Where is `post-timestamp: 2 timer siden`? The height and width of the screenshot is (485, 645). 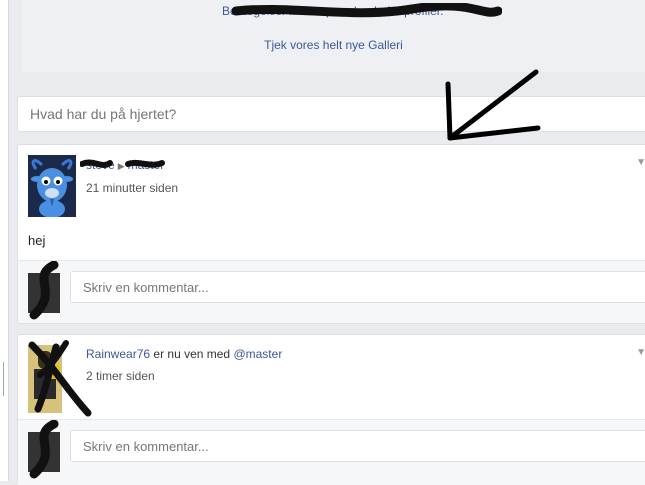
post-timestamp: 2 timer siden is located at coordinates (120, 376).